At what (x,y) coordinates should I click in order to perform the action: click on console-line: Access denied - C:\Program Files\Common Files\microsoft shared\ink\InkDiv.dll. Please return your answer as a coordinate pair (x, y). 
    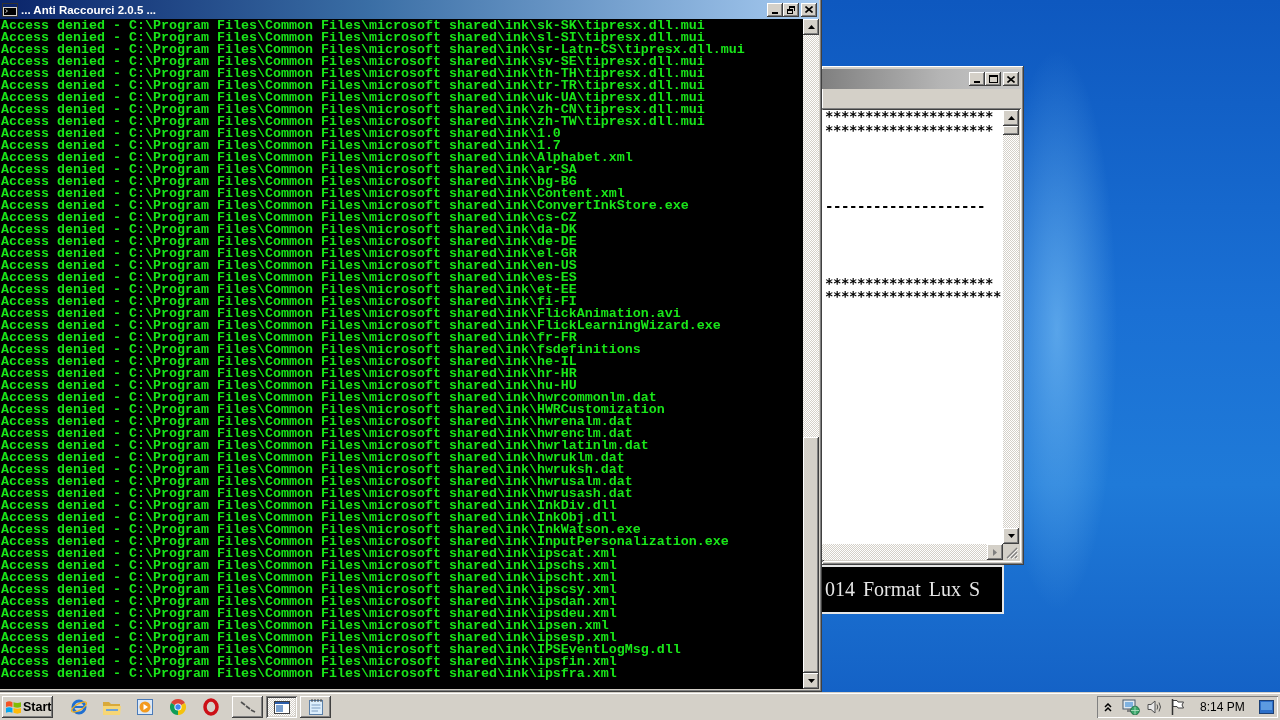
    Looking at the image, I should click on (309, 506).